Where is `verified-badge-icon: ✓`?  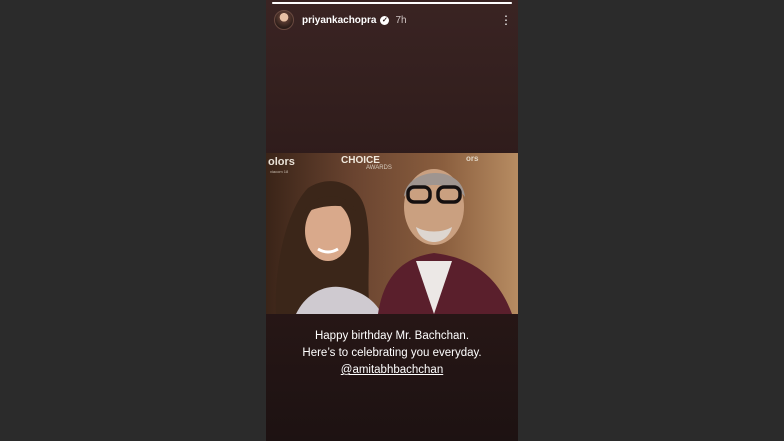 verified-badge-icon: ✓ is located at coordinates (385, 20).